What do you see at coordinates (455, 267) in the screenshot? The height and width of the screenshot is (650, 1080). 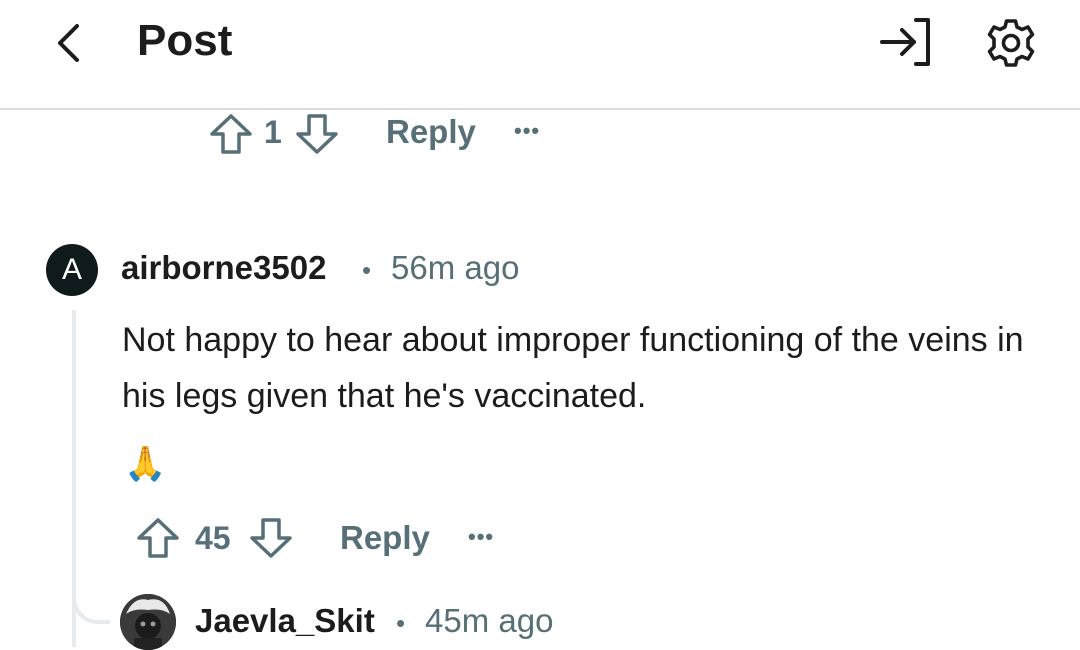 I see `comment-timestamp: 56m ago` at bounding box center [455, 267].